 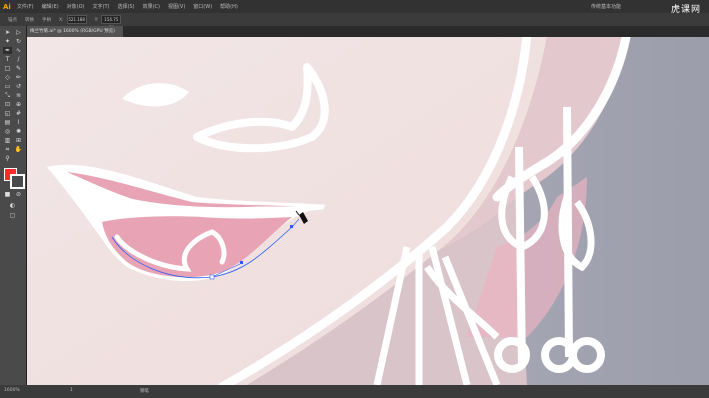 What do you see at coordinates (7, 32) in the screenshot?
I see `selection-tool-icon: ➤` at bounding box center [7, 32].